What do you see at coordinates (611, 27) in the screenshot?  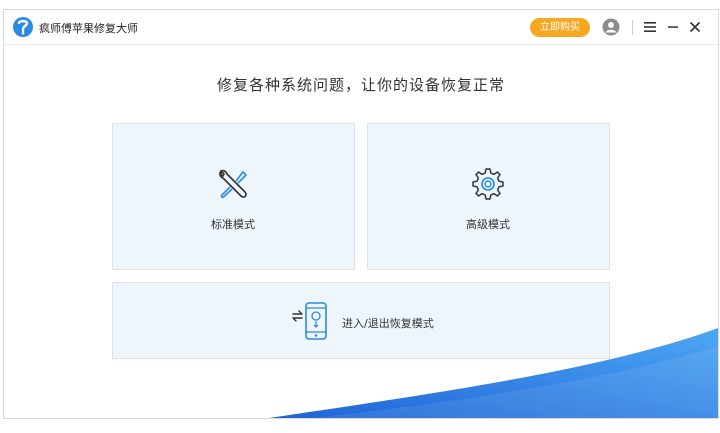 I see `user-avatar-icon` at bounding box center [611, 27].